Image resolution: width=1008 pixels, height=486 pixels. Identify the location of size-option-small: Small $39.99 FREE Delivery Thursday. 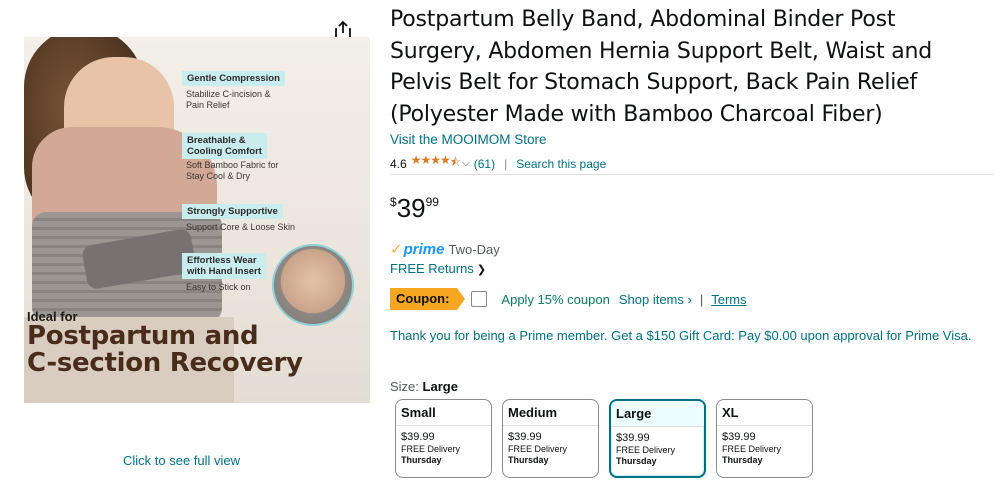
(443, 438).